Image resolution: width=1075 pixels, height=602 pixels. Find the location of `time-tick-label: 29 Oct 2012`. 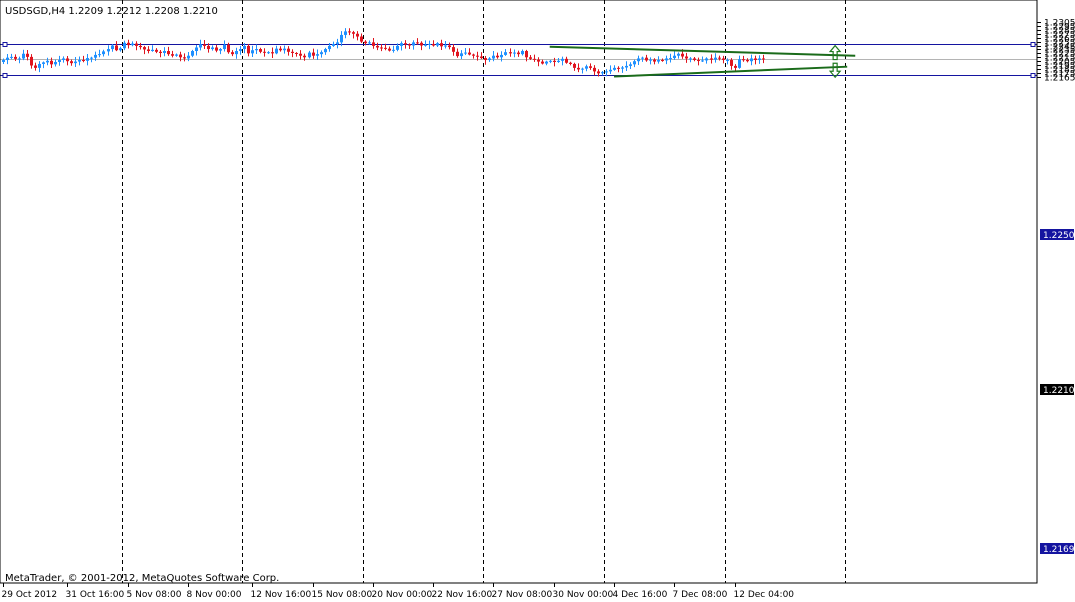

time-tick-label: 29 Oct 2012 is located at coordinates (30, 595).